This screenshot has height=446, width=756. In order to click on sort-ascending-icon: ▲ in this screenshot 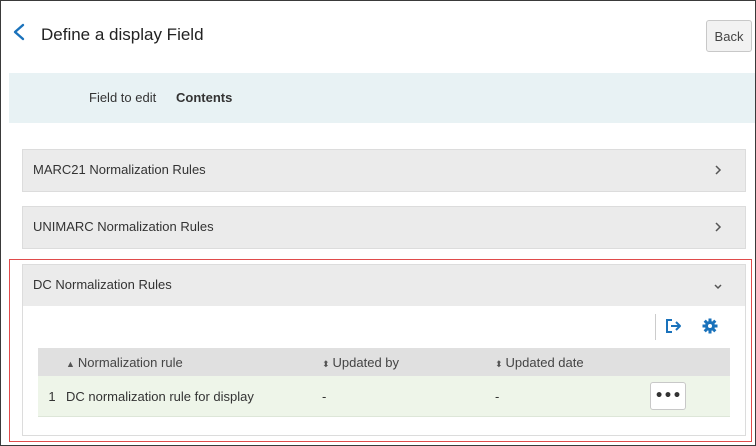, I will do `click(70, 363)`.